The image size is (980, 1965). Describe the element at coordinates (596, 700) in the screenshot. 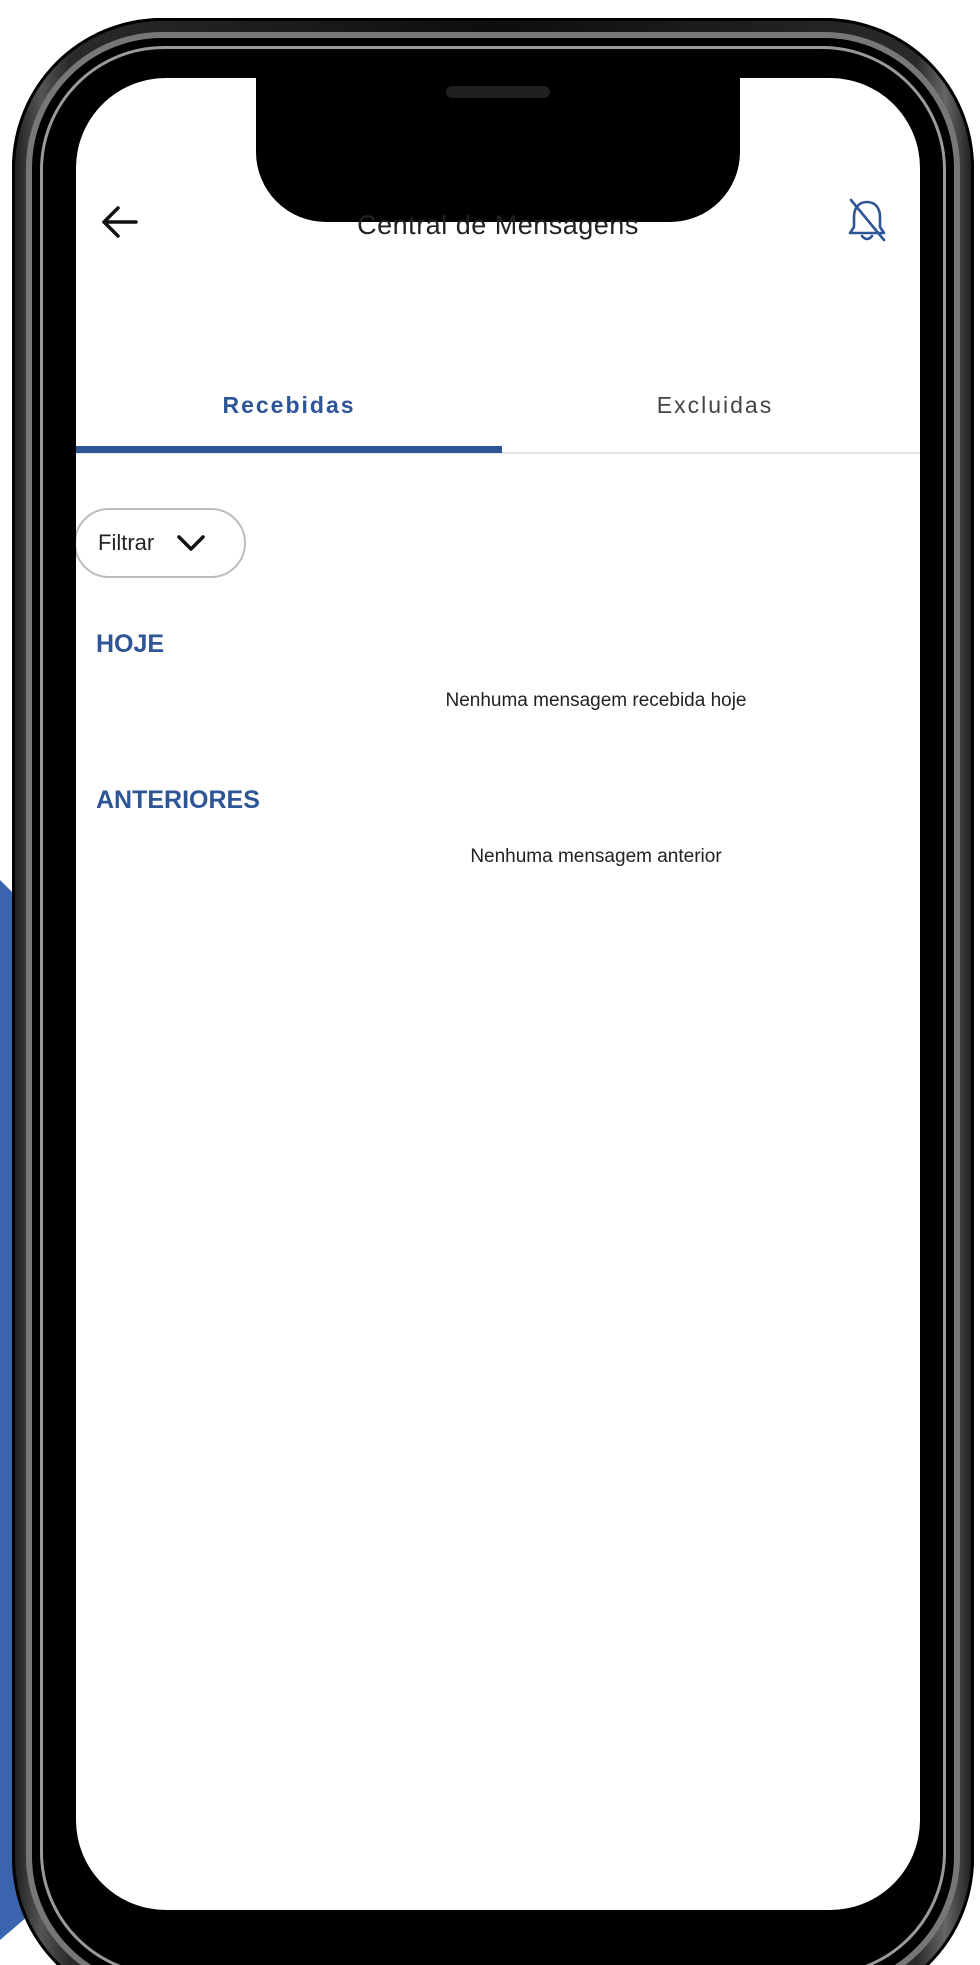

I see `empty-message-hoje: Nenhuma mensagem recebida hoje` at that location.